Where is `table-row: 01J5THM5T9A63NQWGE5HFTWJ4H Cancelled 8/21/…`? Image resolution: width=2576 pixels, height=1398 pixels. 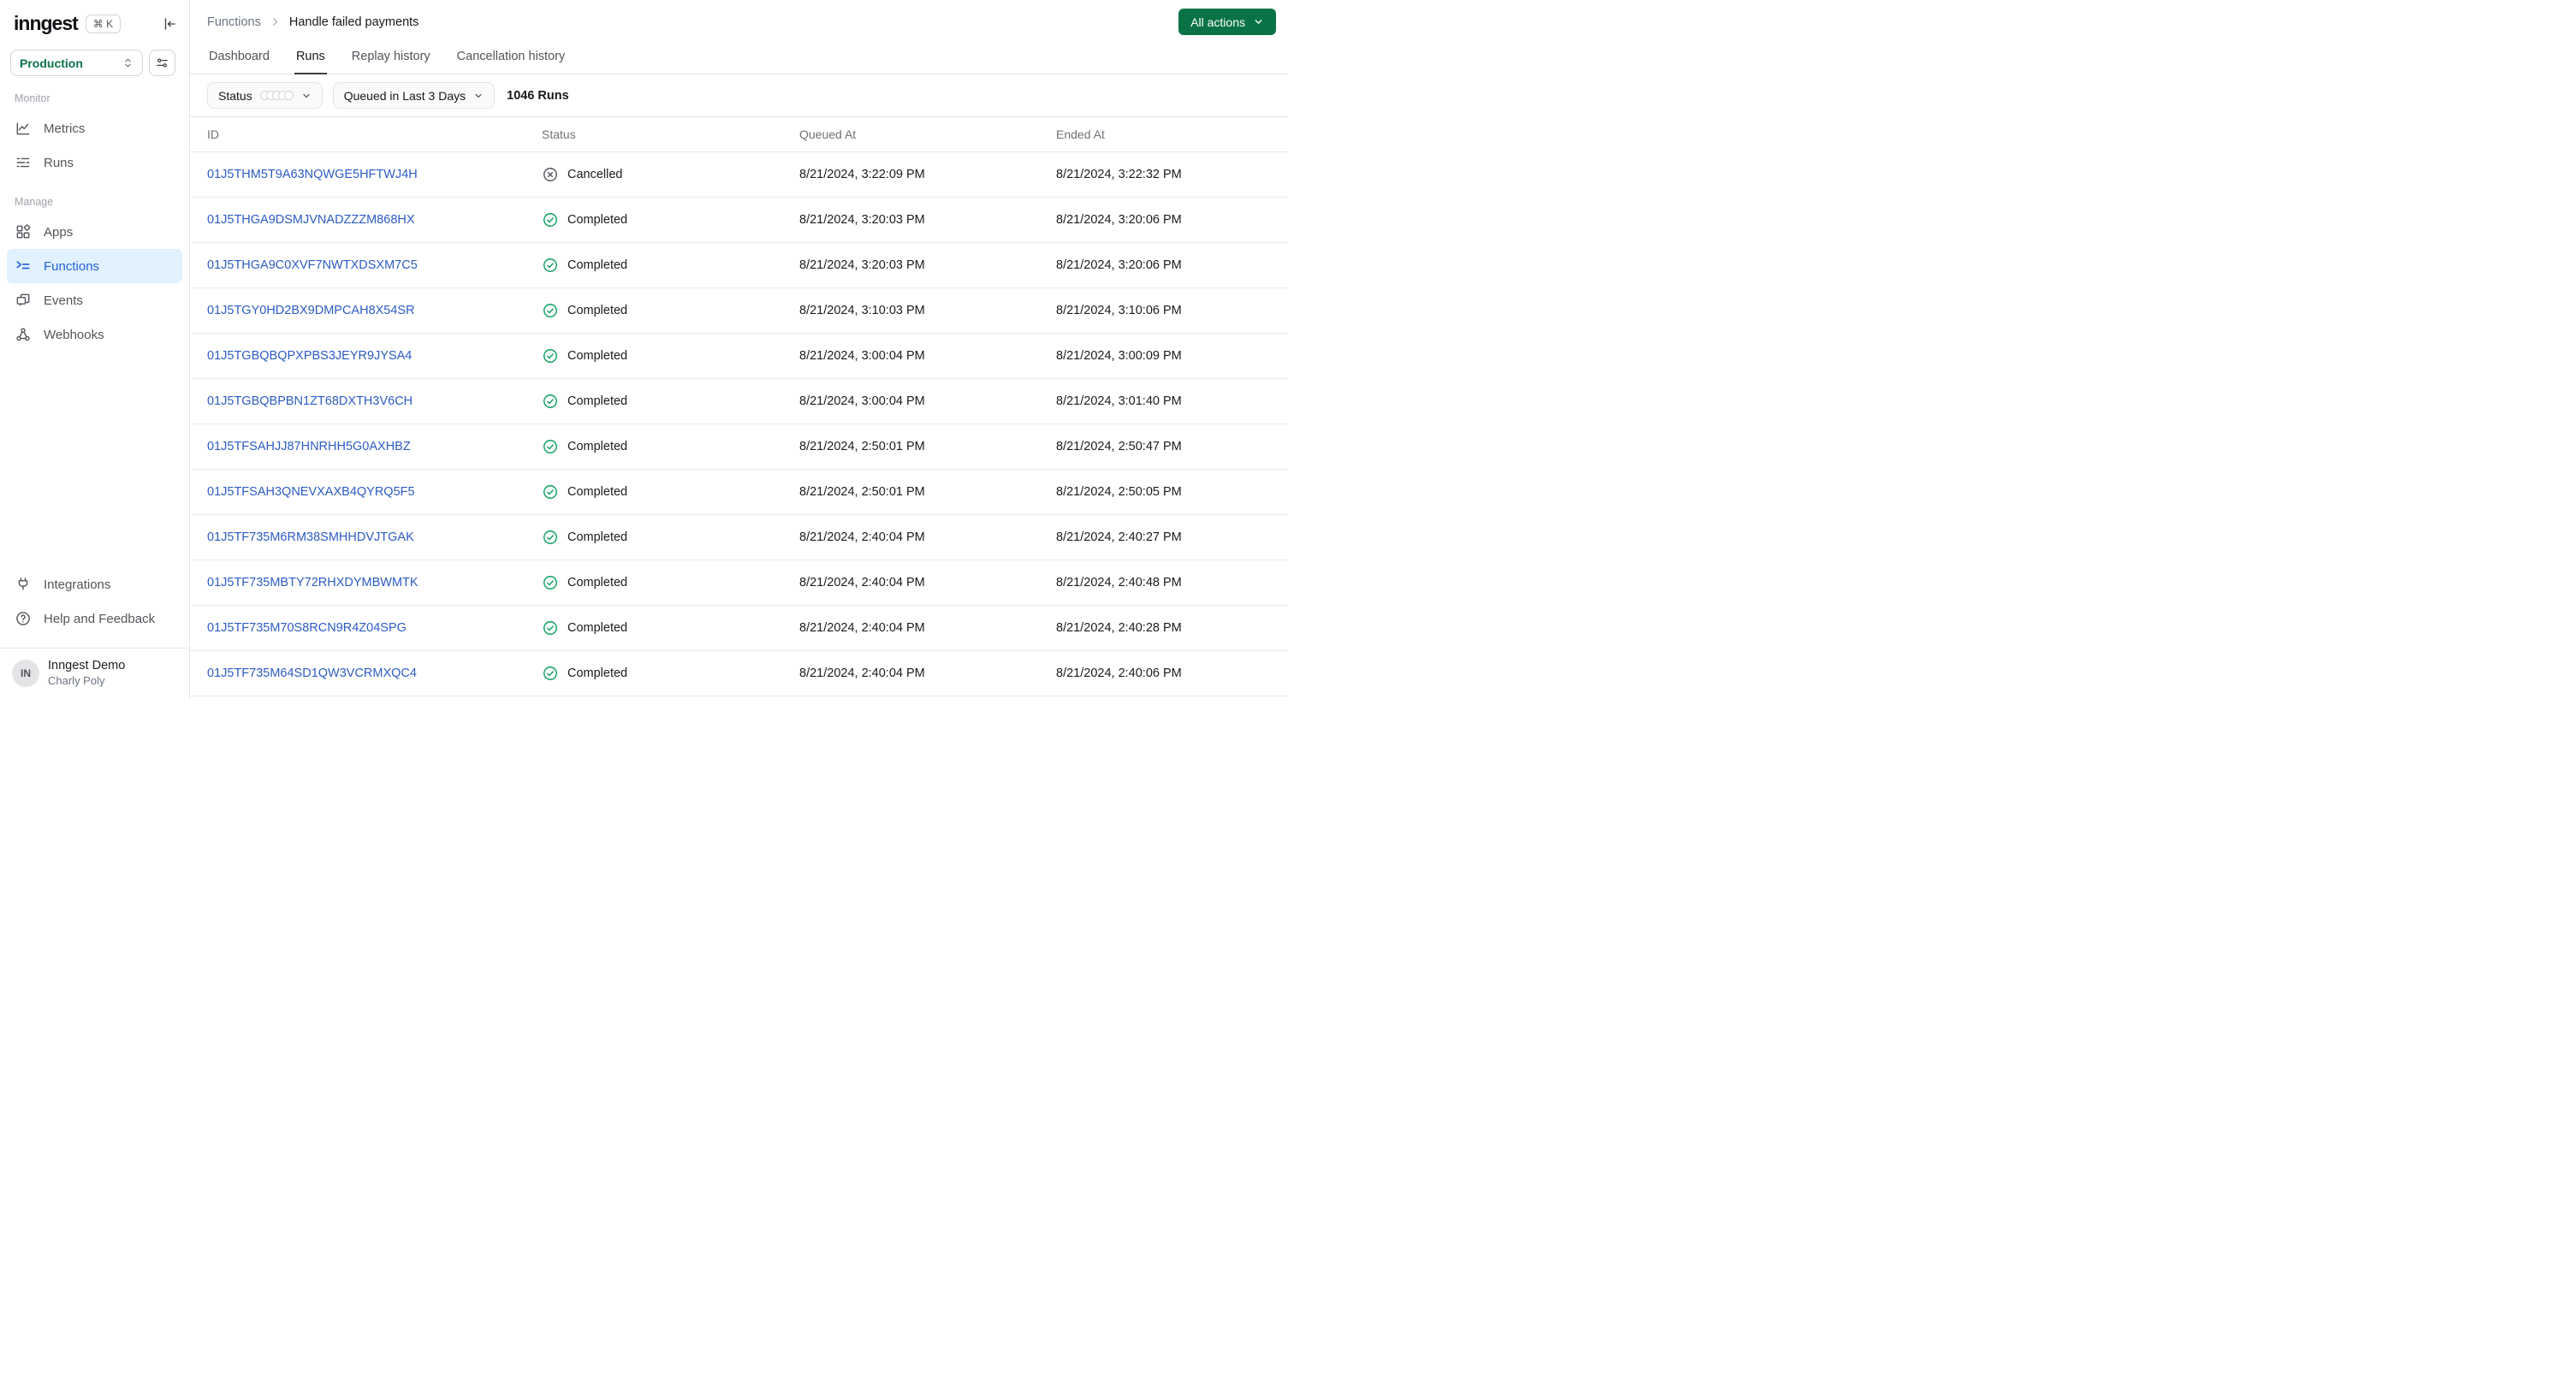 table-row: 01J5THM5T9A63NQWGE5HFTWJ4H Cancelled 8/21/… is located at coordinates (739, 175).